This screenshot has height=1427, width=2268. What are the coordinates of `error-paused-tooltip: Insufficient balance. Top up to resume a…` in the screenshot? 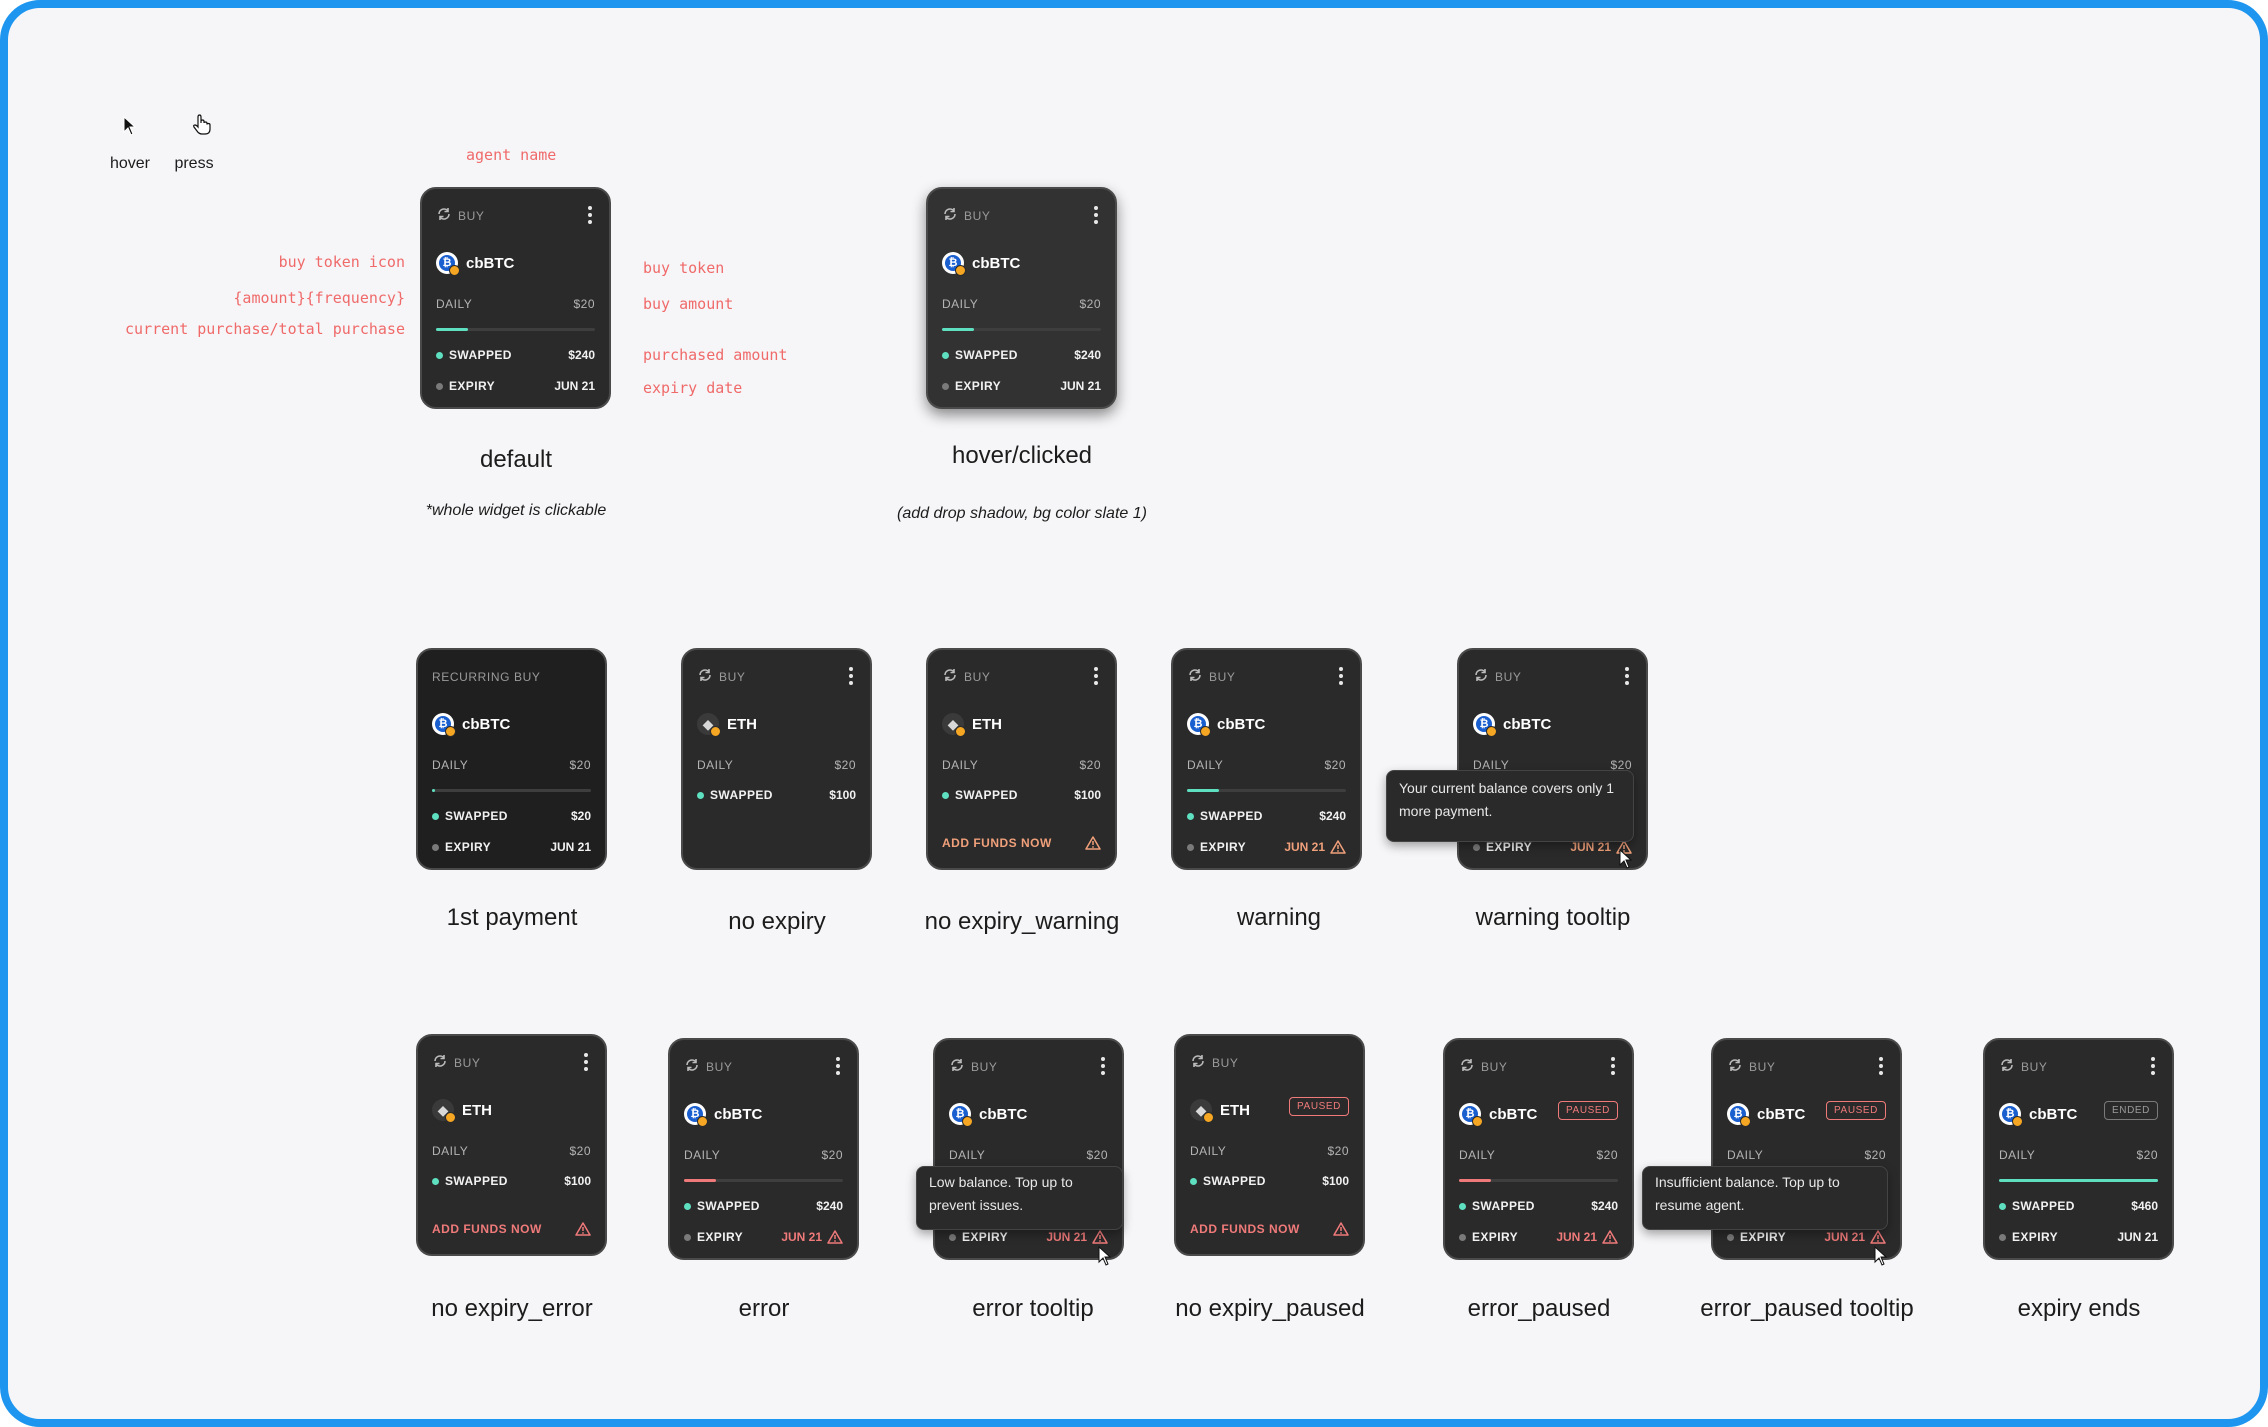 It's located at (1765, 1198).